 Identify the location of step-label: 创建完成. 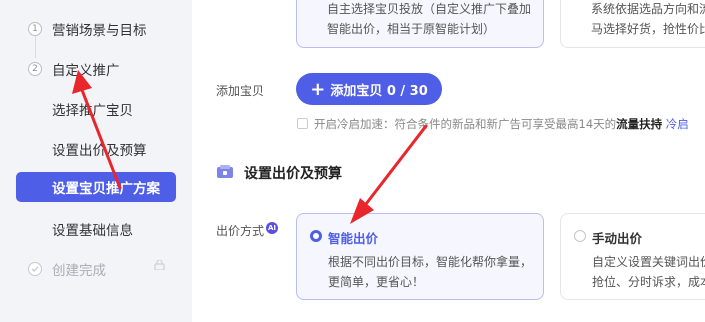
(79, 271).